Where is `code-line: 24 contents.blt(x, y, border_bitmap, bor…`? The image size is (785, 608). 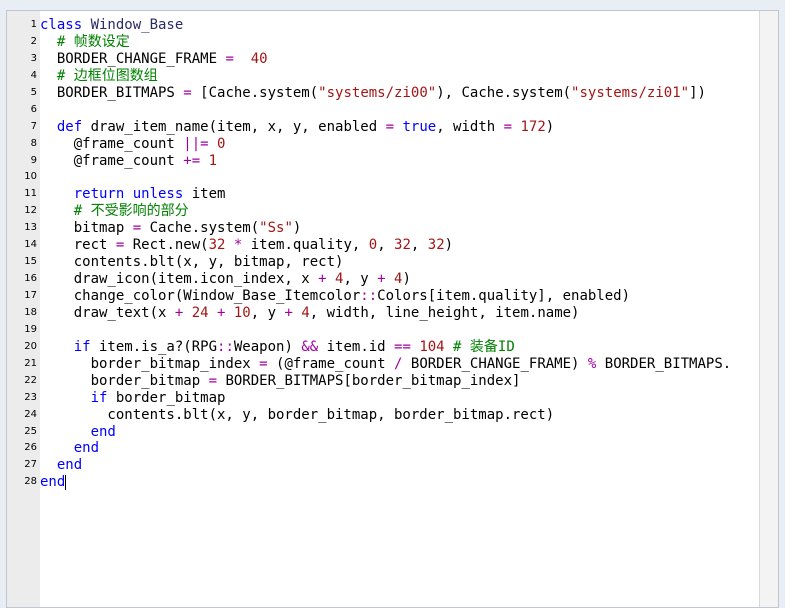 code-line: 24 contents.blt(x, y, border_bitmap, bor… is located at coordinates (387, 415).